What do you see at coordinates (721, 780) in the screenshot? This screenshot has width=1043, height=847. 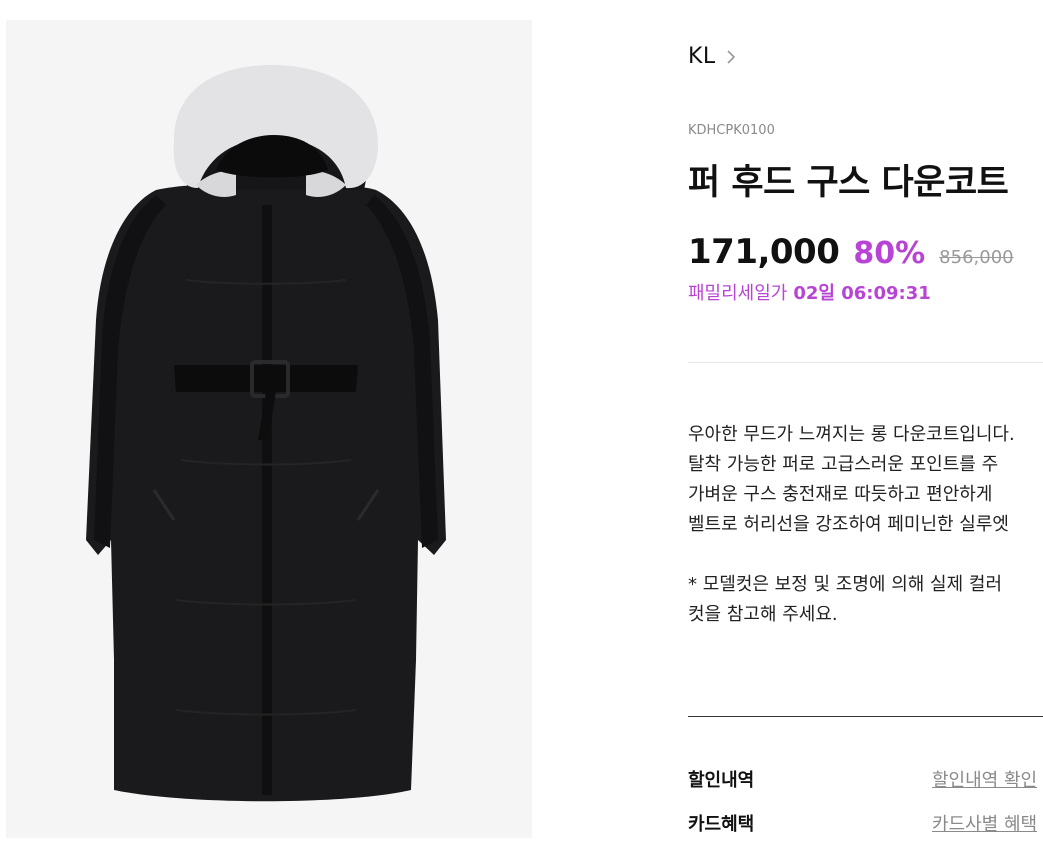 I see `discount-details-label: 할인내역` at bounding box center [721, 780].